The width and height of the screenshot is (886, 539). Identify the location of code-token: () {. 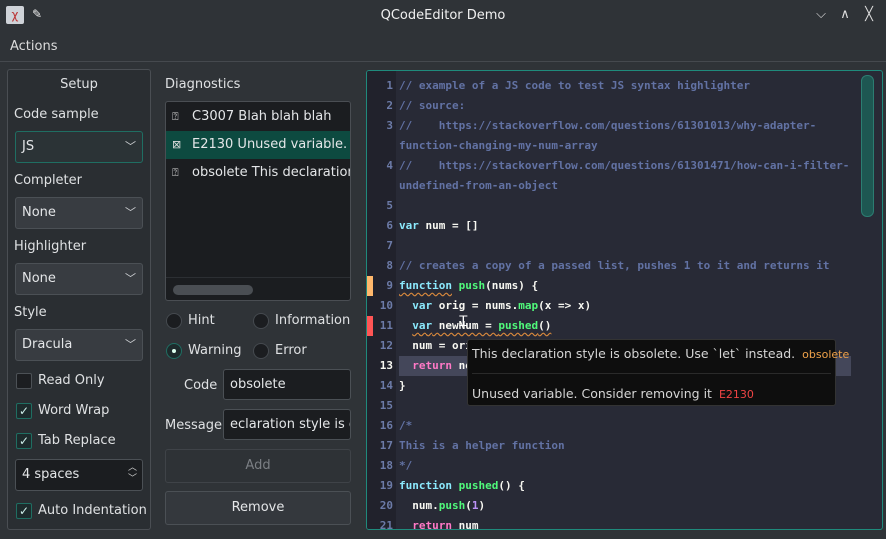
(511, 485).